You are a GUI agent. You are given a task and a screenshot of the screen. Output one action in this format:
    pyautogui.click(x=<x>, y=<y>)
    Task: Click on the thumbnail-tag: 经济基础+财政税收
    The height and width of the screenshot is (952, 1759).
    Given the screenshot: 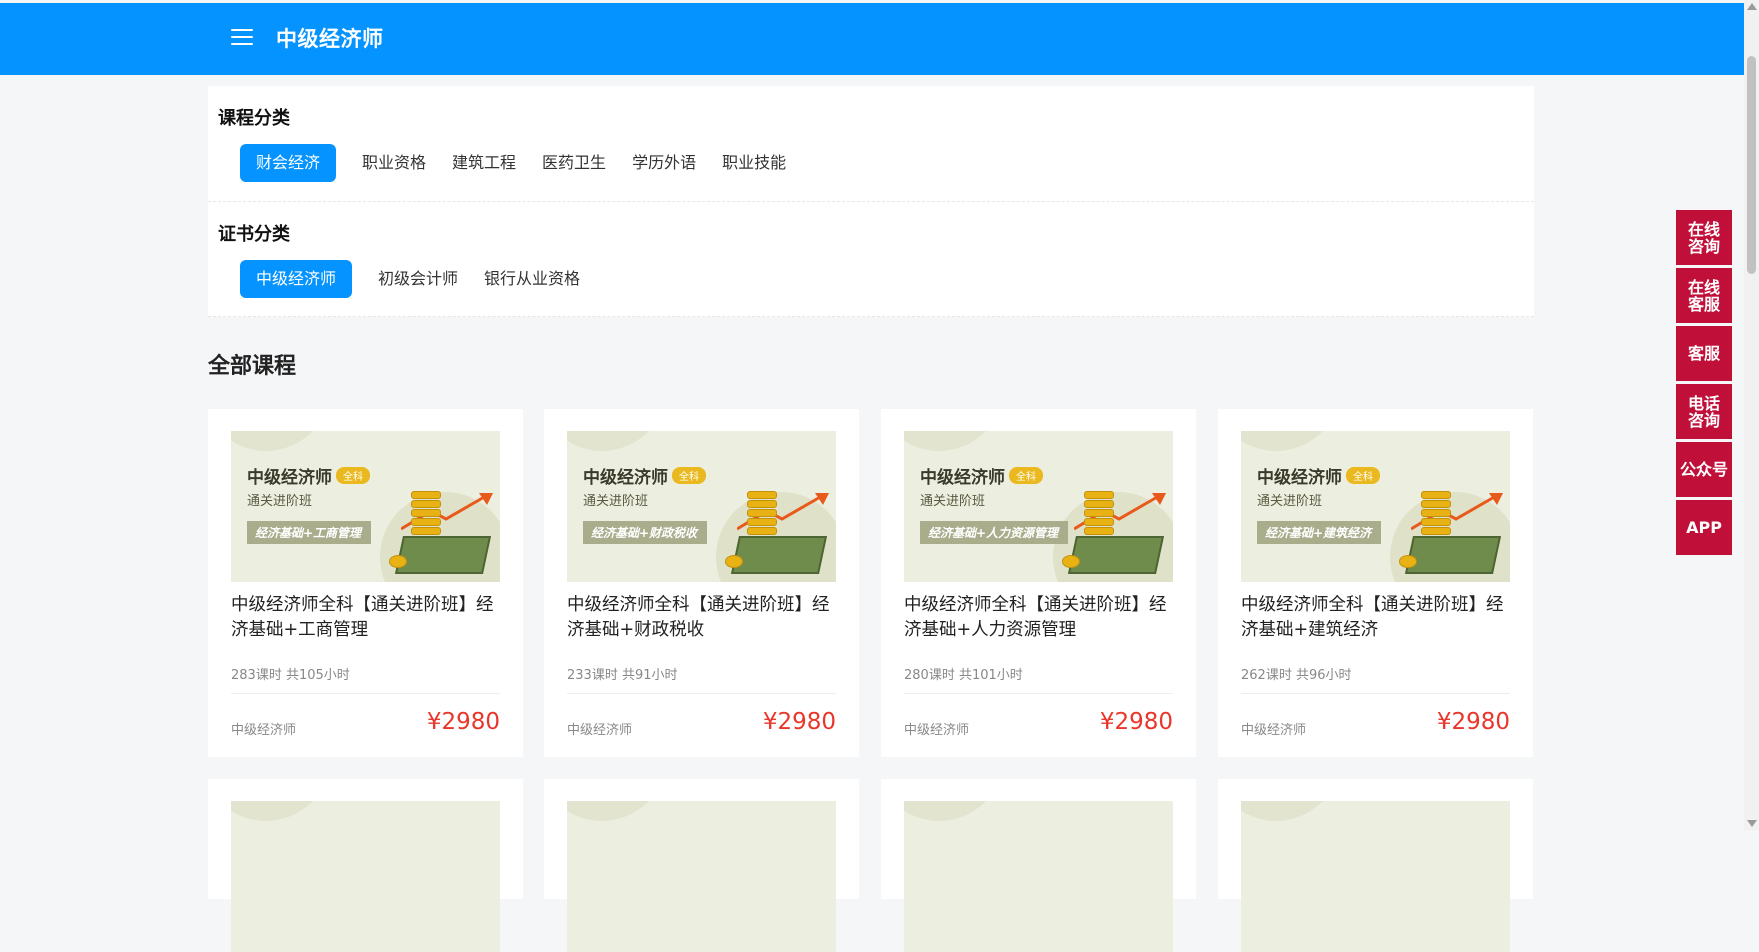 What is the action you would take?
    pyautogui.click(x=645, y=532)
    